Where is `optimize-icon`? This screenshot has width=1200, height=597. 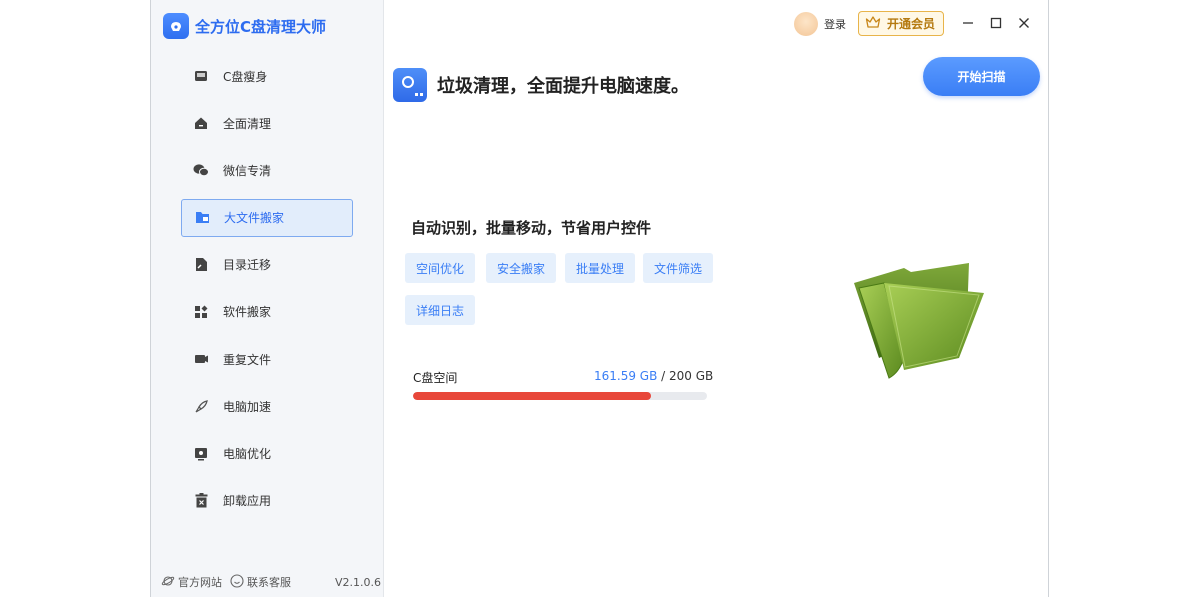
optimize-icon is located at coordinates (201, 454).